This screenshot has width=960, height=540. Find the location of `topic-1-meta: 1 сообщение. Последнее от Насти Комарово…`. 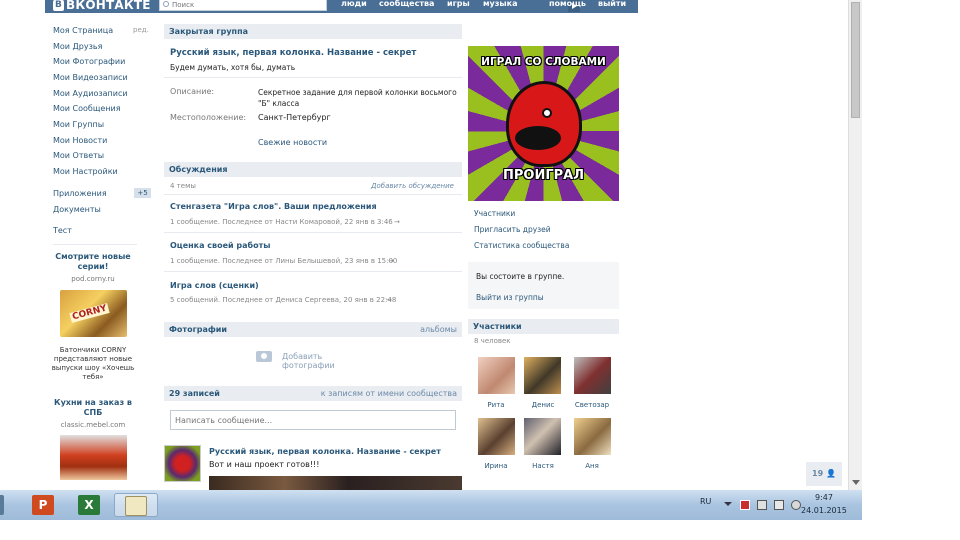

topic-1-meta: 1 сообщение. Последнее от Насти Комарово… is located at coordinates (281, 222).